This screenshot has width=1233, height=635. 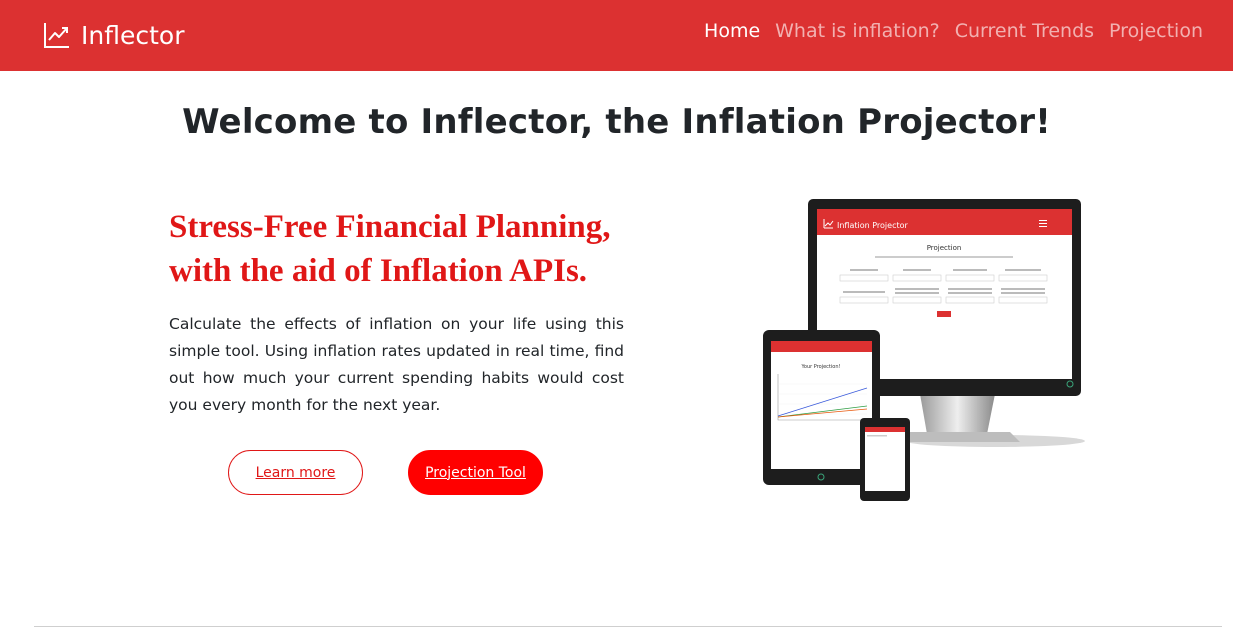 I want to click on hero-heading-line-1: Stress-Free Financial Planning,, so click(x=390, y=227).